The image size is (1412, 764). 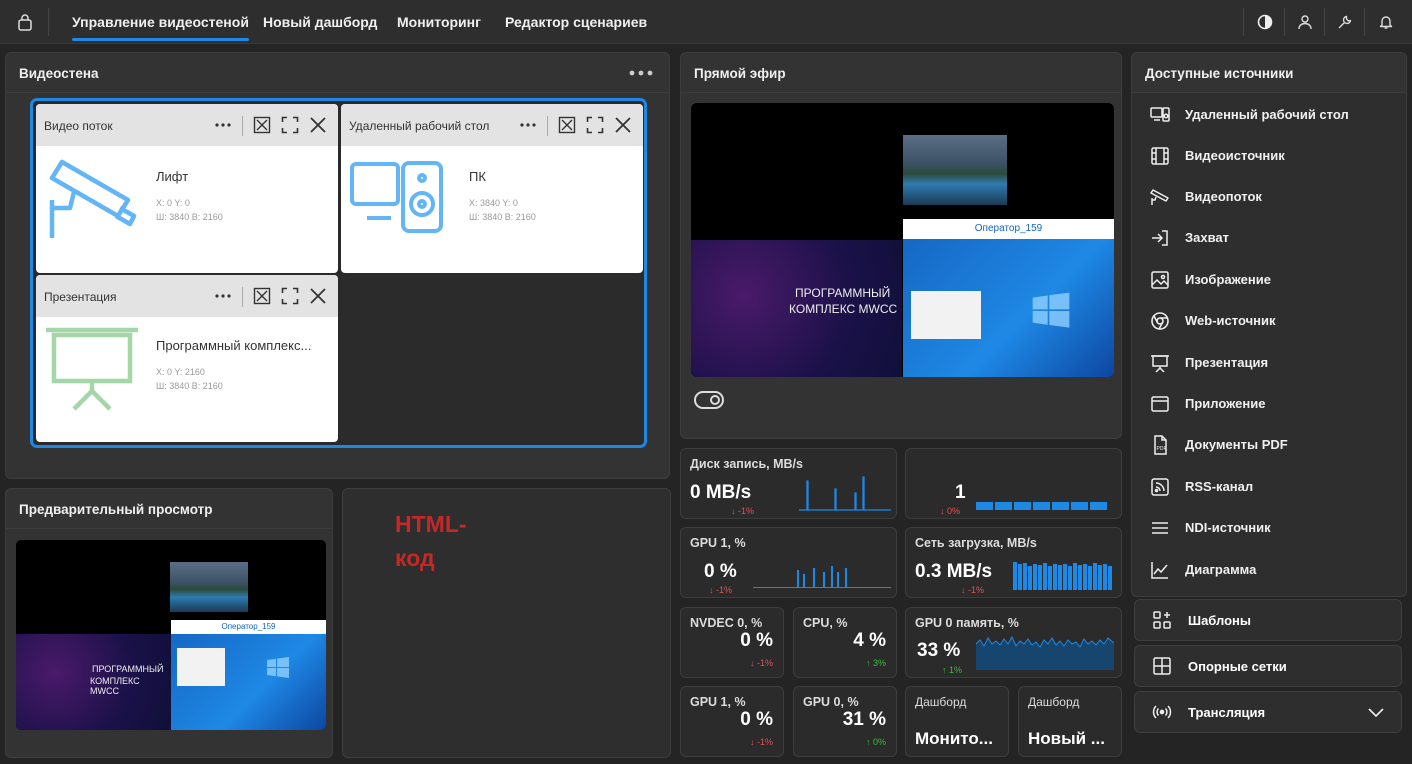 What do you see at coordinates (189, 386) in the screenshot?
I see `cell-size: Ш: 3840 В: 2160` at bounding box center [189, 386].